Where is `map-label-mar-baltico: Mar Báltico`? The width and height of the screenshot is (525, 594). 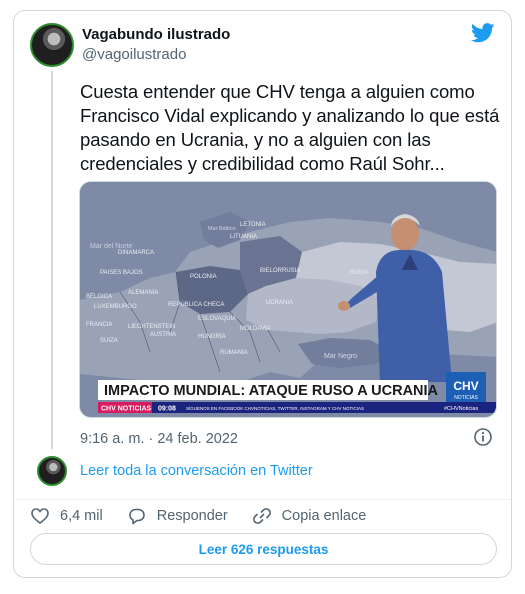
map-label-mar-baltico: Mar Báltico is located at coordinates (222, 229).